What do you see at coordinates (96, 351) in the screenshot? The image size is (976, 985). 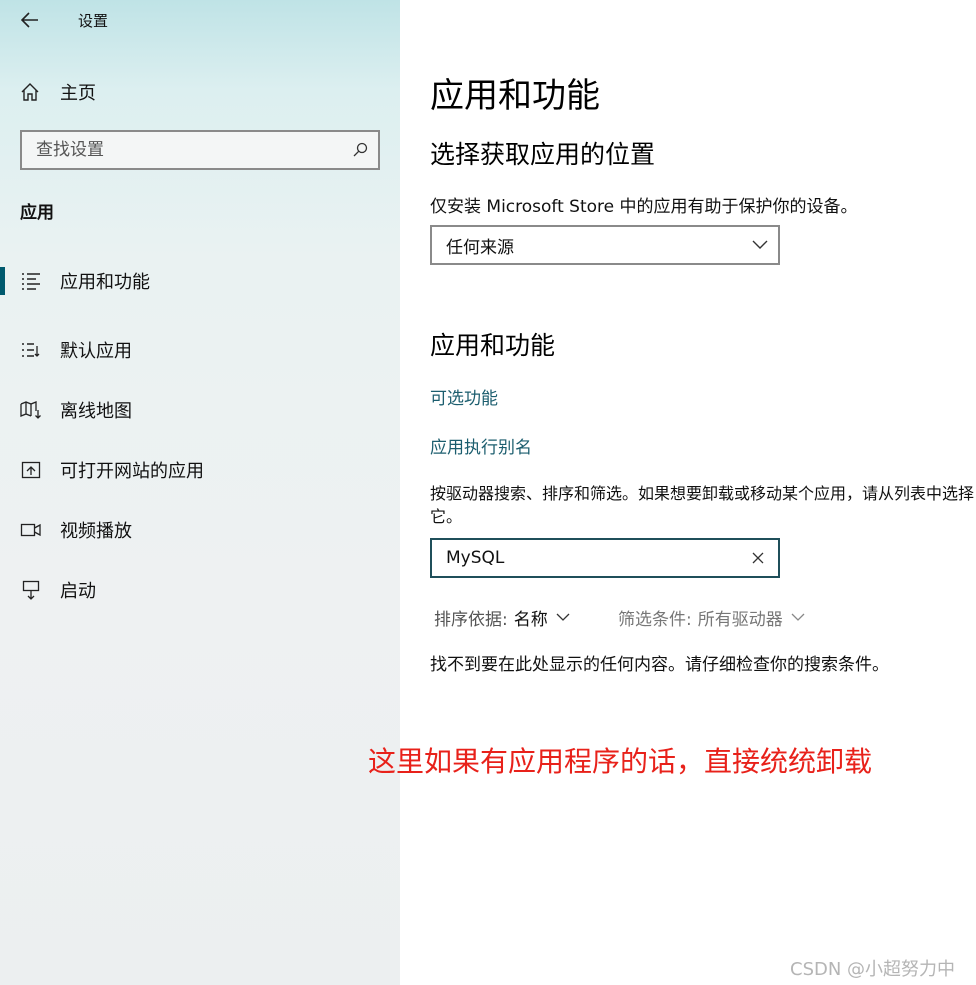 I see `sidebar-item-label: 默认应用` at bounding box center [96, 351].